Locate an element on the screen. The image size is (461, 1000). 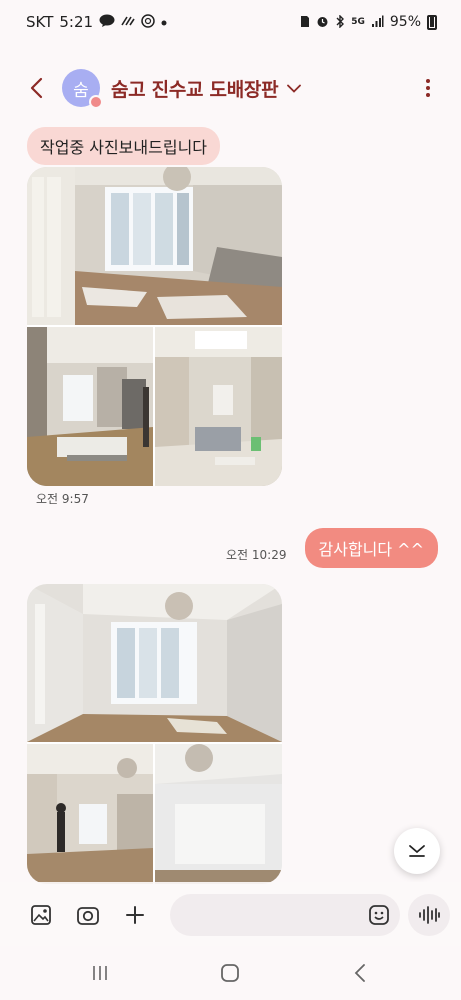
emoji-icon is located at coordinates (379, 915).